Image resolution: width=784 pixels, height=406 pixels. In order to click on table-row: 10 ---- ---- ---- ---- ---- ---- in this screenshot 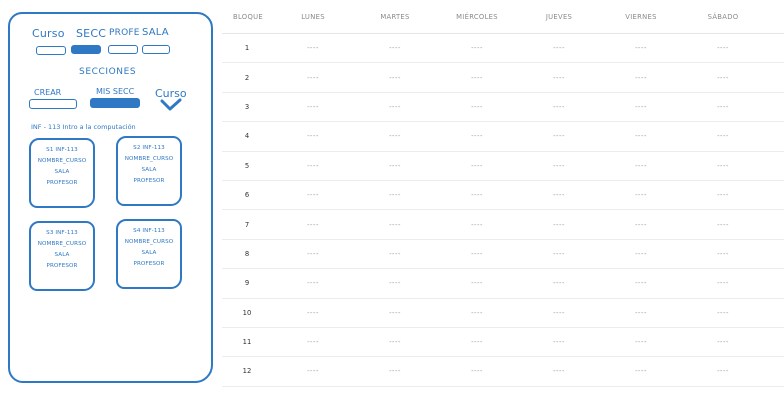, I will do `click(503, 313)`.